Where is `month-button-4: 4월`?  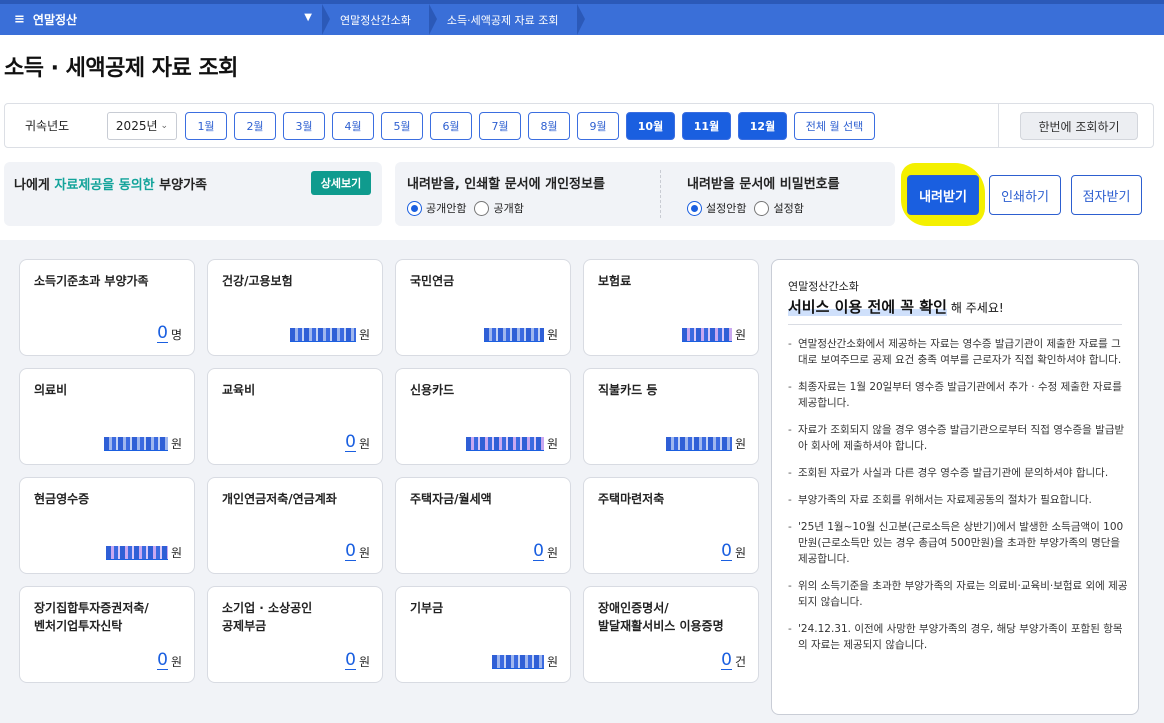 month-button-4: 4월 is located at coordinates (353, 125).